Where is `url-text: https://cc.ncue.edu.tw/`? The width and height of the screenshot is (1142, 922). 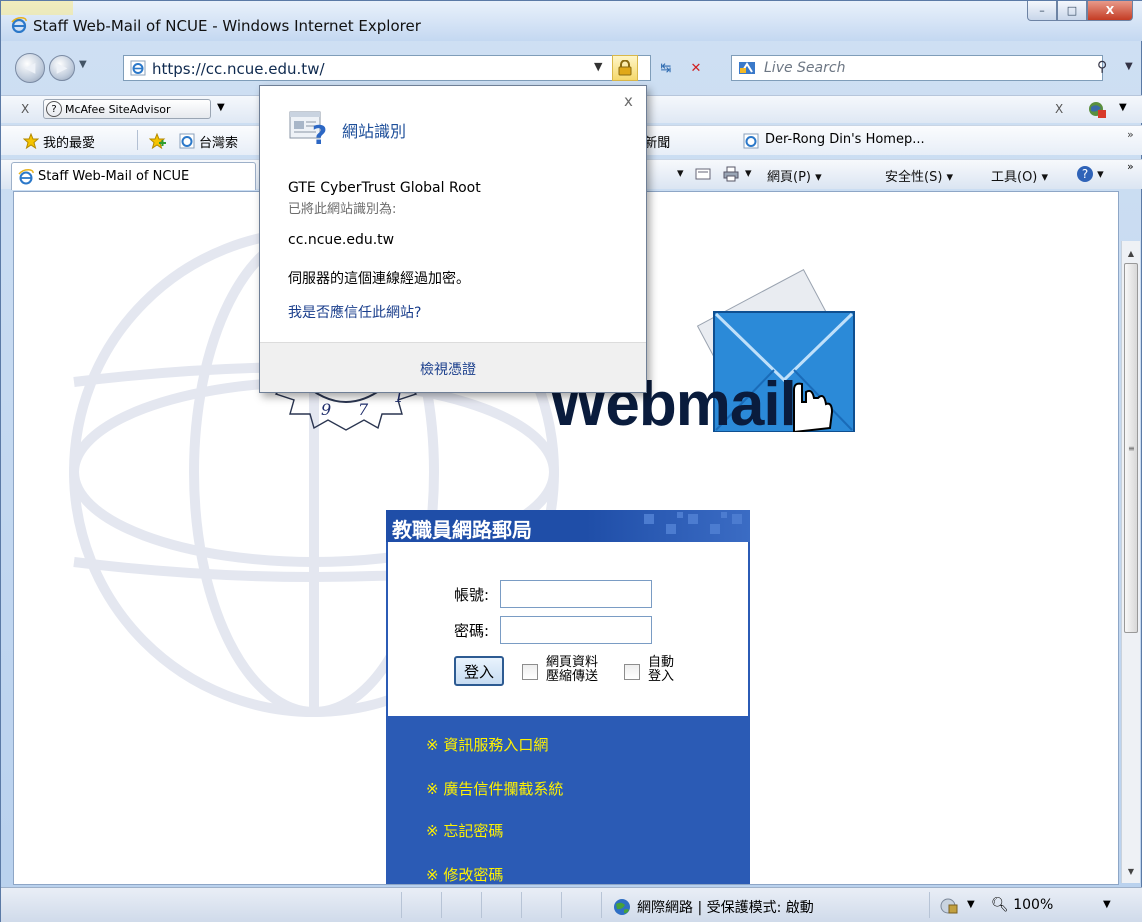 url-text: https://cc.ncue.edu.tw/ is located at coordinates (238, 69).